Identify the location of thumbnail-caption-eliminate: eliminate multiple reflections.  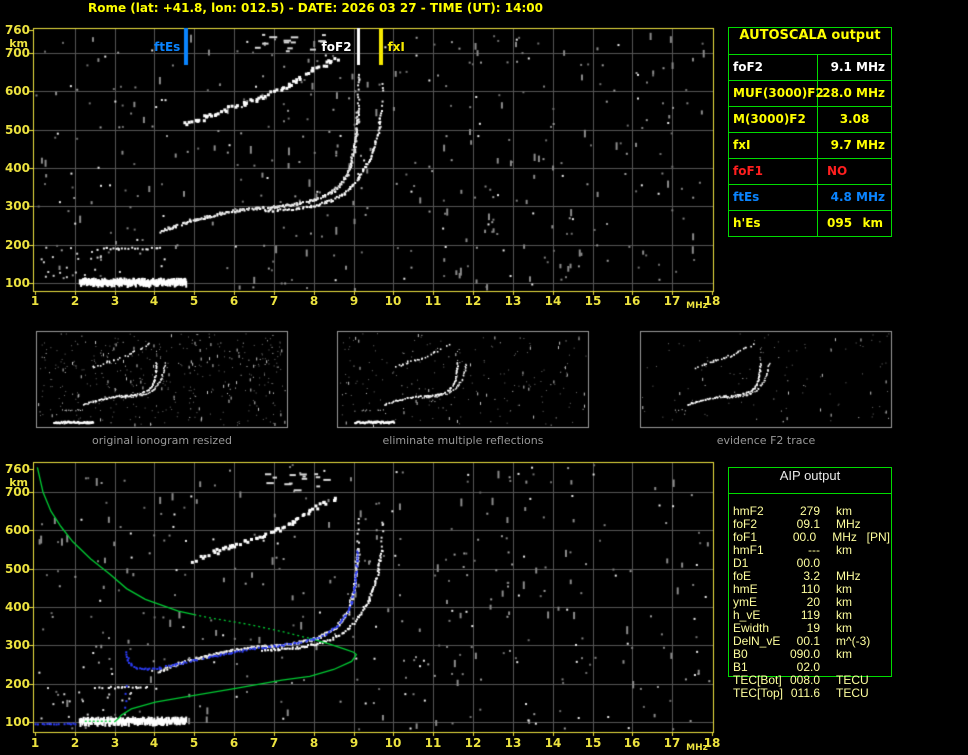
(463, 440).